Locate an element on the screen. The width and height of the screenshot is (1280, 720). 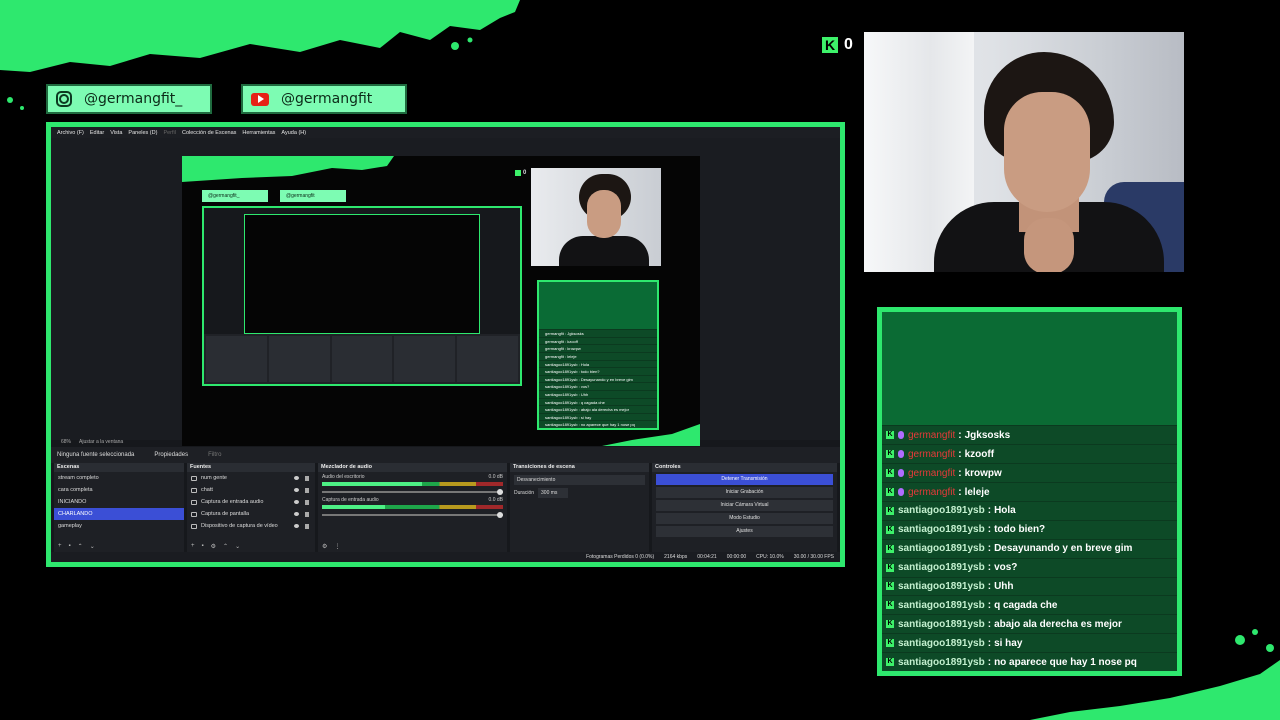
controls-title: Controles is located at coordinates (744, 467).